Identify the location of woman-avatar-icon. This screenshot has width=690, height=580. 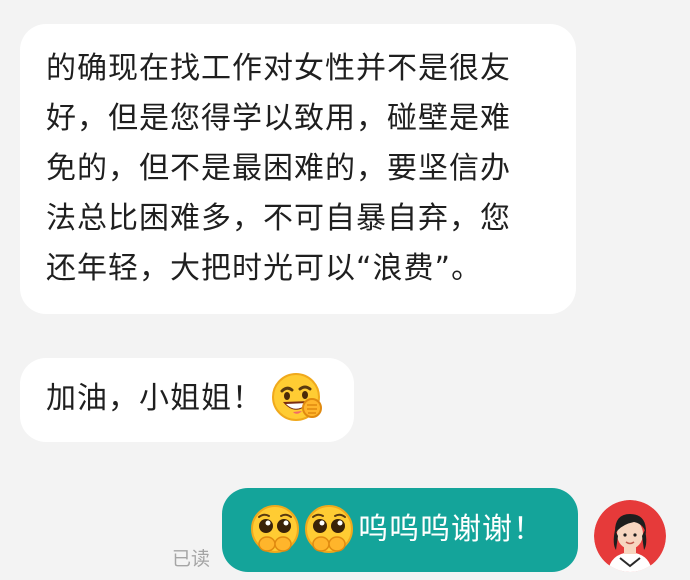
(630, 536).